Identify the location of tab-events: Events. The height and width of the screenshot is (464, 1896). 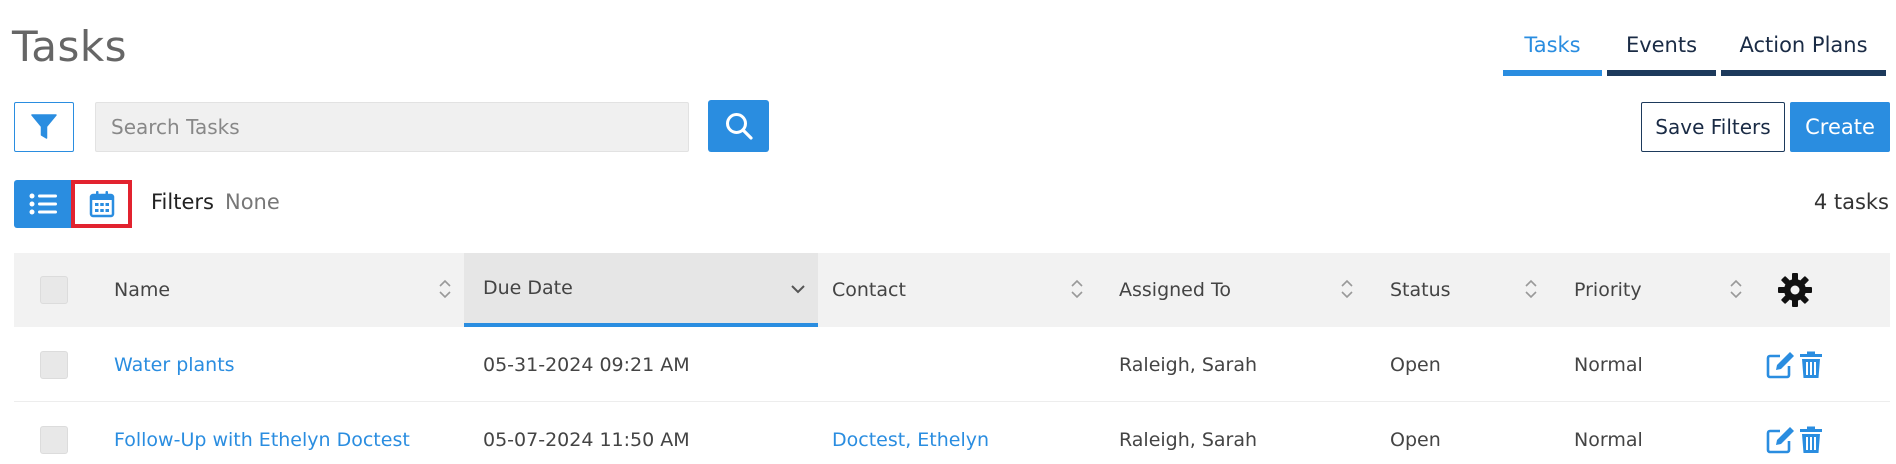
(1661, 48).